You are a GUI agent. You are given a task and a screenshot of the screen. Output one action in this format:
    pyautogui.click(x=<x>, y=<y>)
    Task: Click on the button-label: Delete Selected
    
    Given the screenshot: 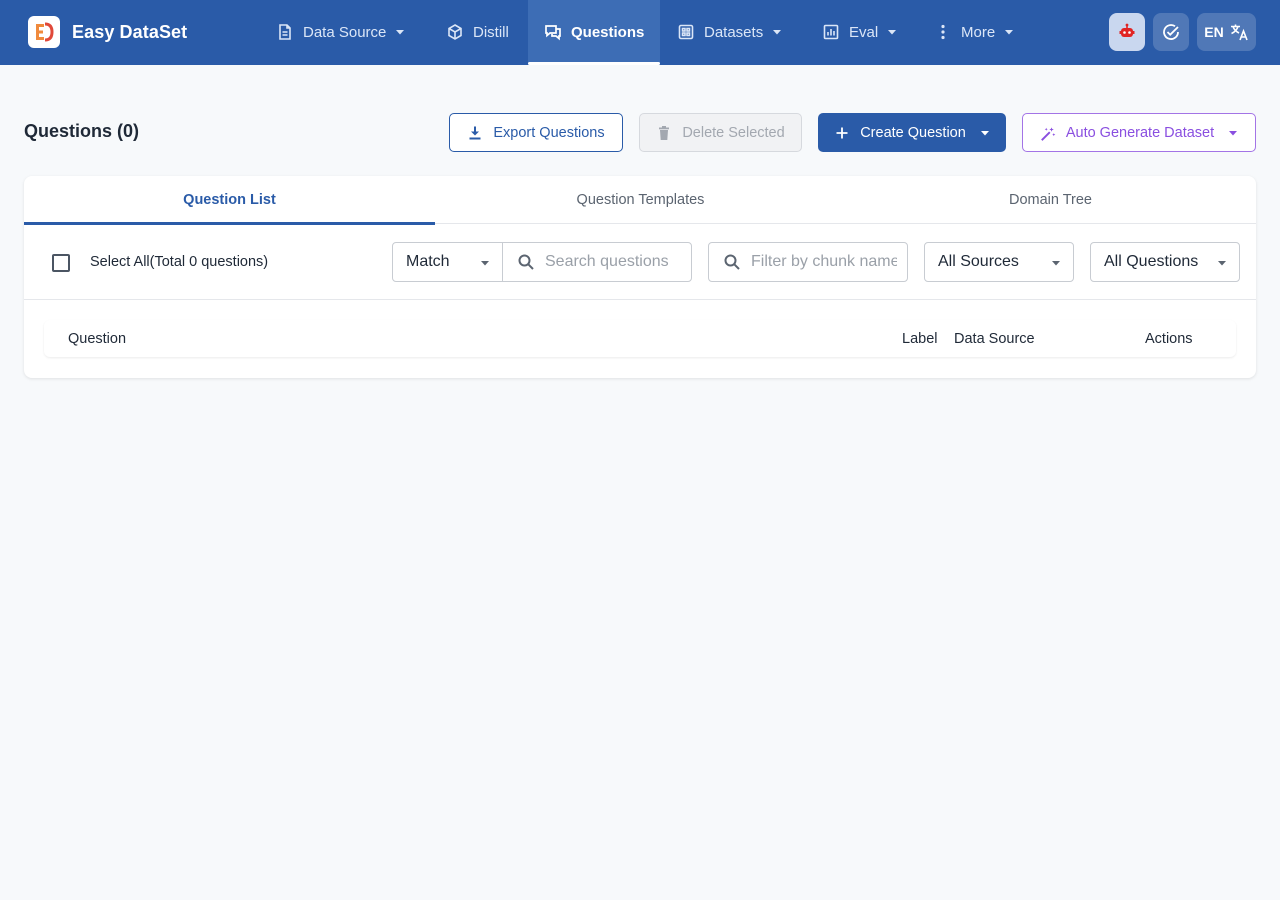 What is the action you would take?
    pyautogui.click(x=733, y=132)
    